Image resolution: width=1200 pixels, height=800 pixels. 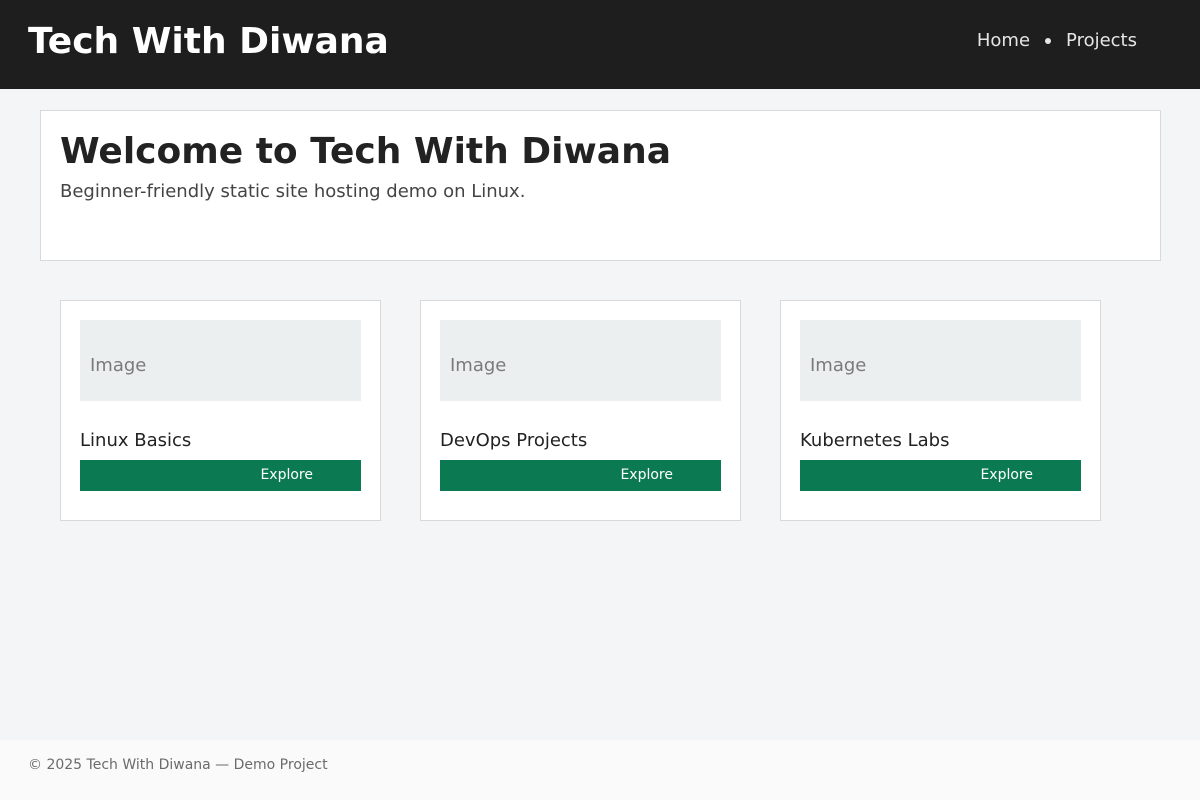 What do you see at coordinates (514, 440) in the screenshot?
I see `card-title: DevOps Projects` at bounding box center [514, 440].